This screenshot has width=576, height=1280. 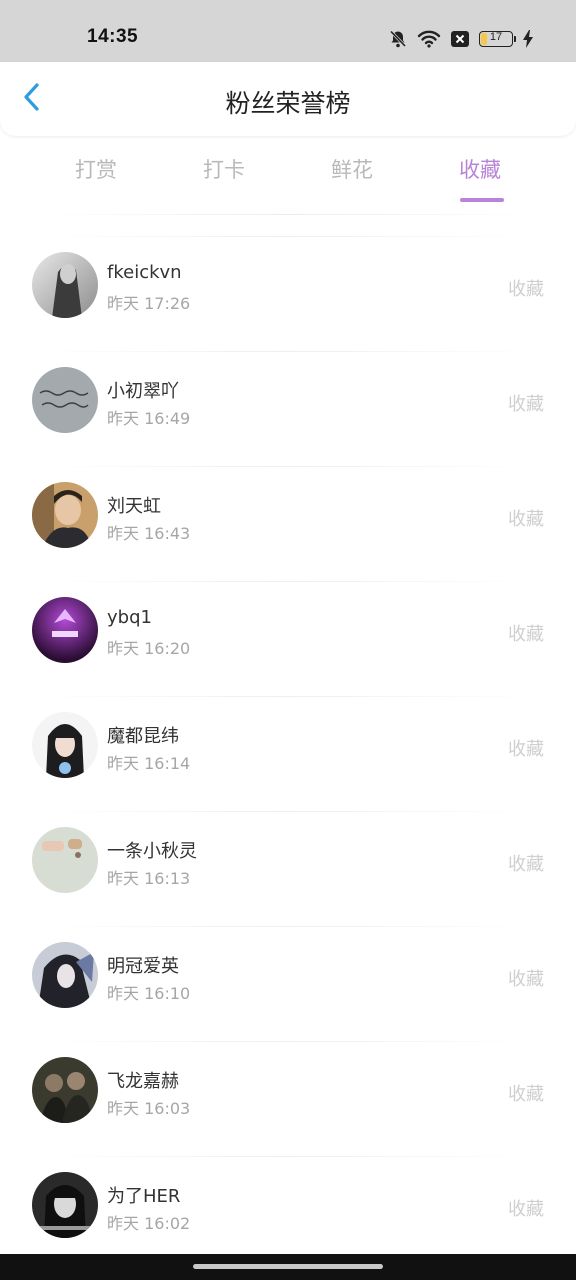 I want to click on list-item: 明冠爱英 昨天 16:10 收藏, so click(x=288, y=975).